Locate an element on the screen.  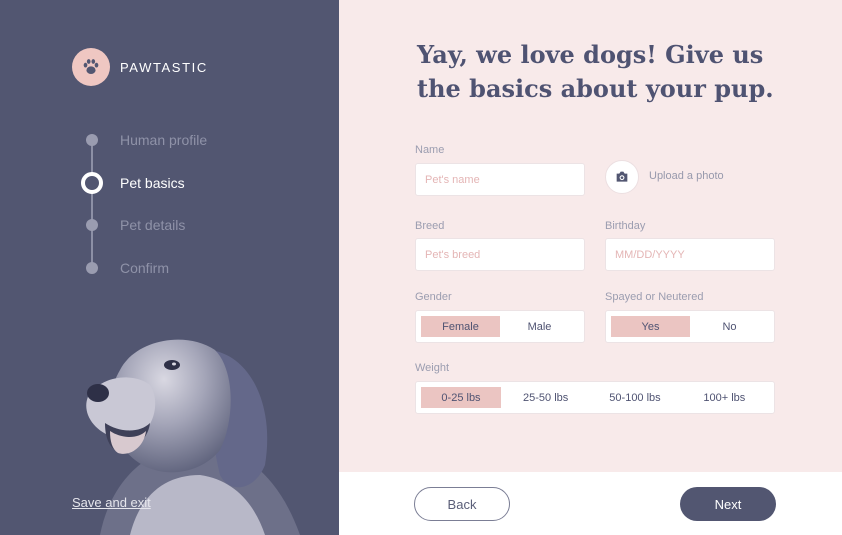
back-button: Back is located at coordinates (462, 504).